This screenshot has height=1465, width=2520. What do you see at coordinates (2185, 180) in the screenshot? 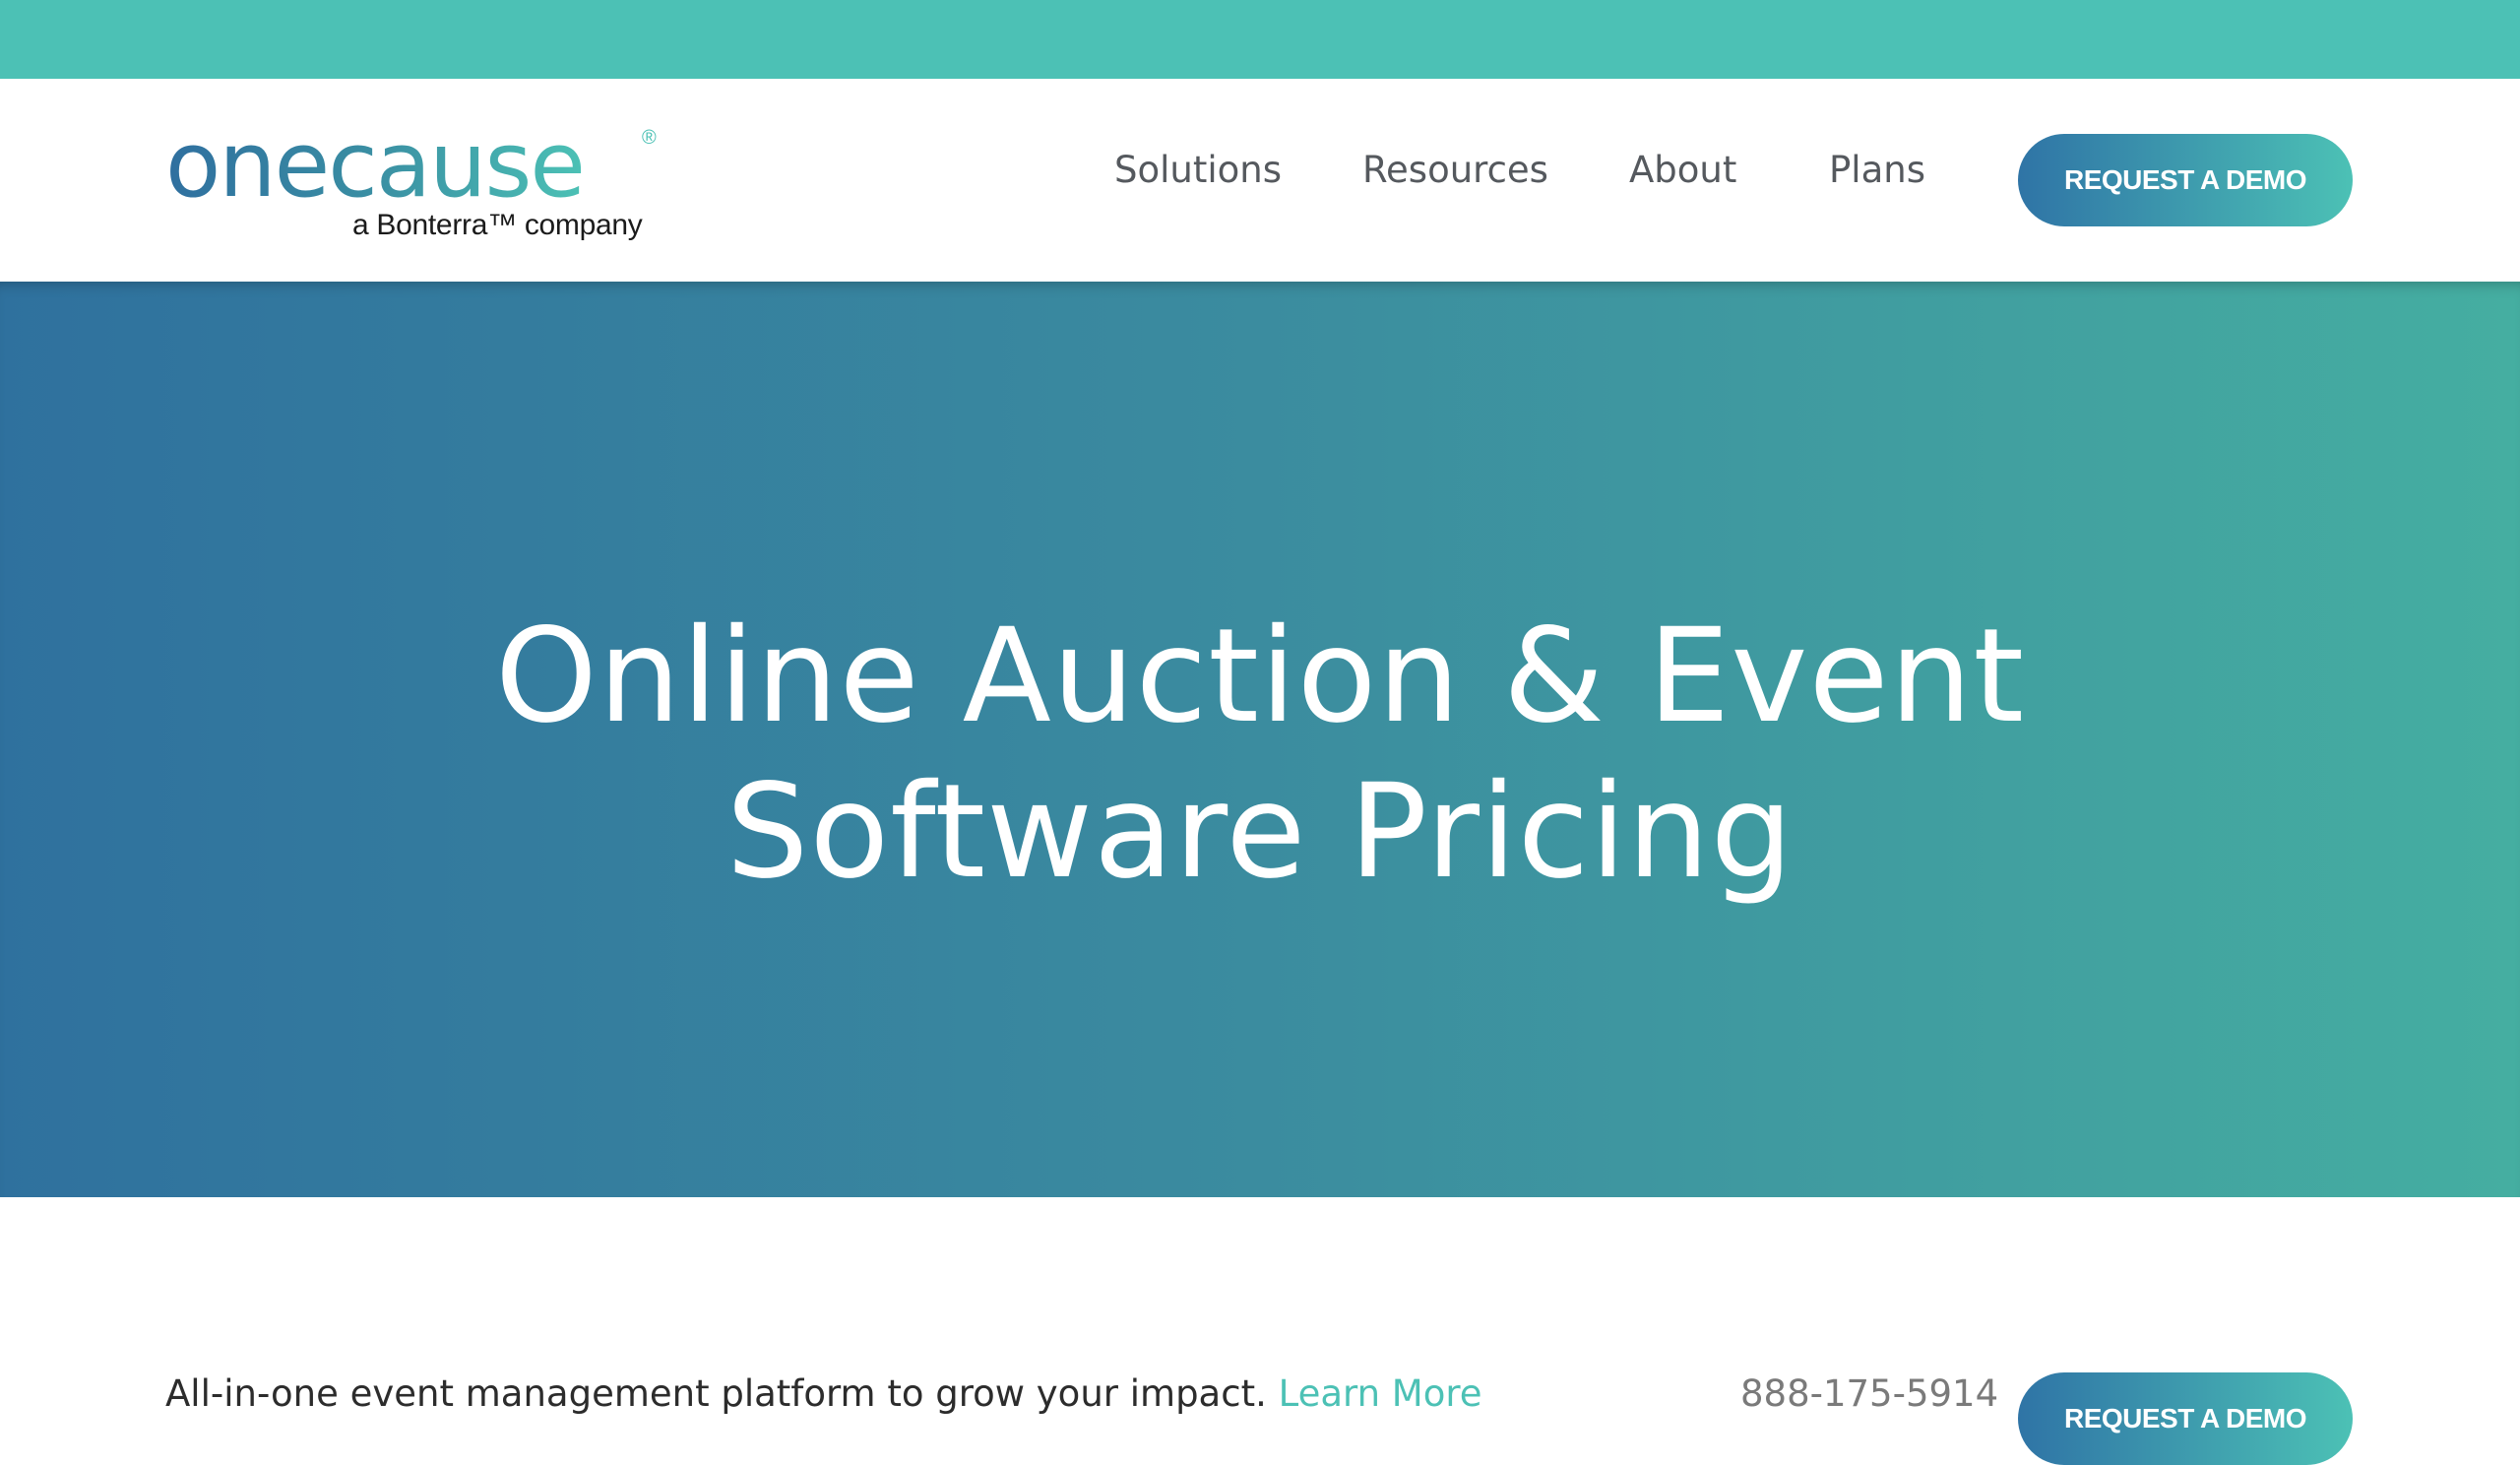
I see `request-demo-button: REQUEST A DEMO` at bounding box center [2185, 180].